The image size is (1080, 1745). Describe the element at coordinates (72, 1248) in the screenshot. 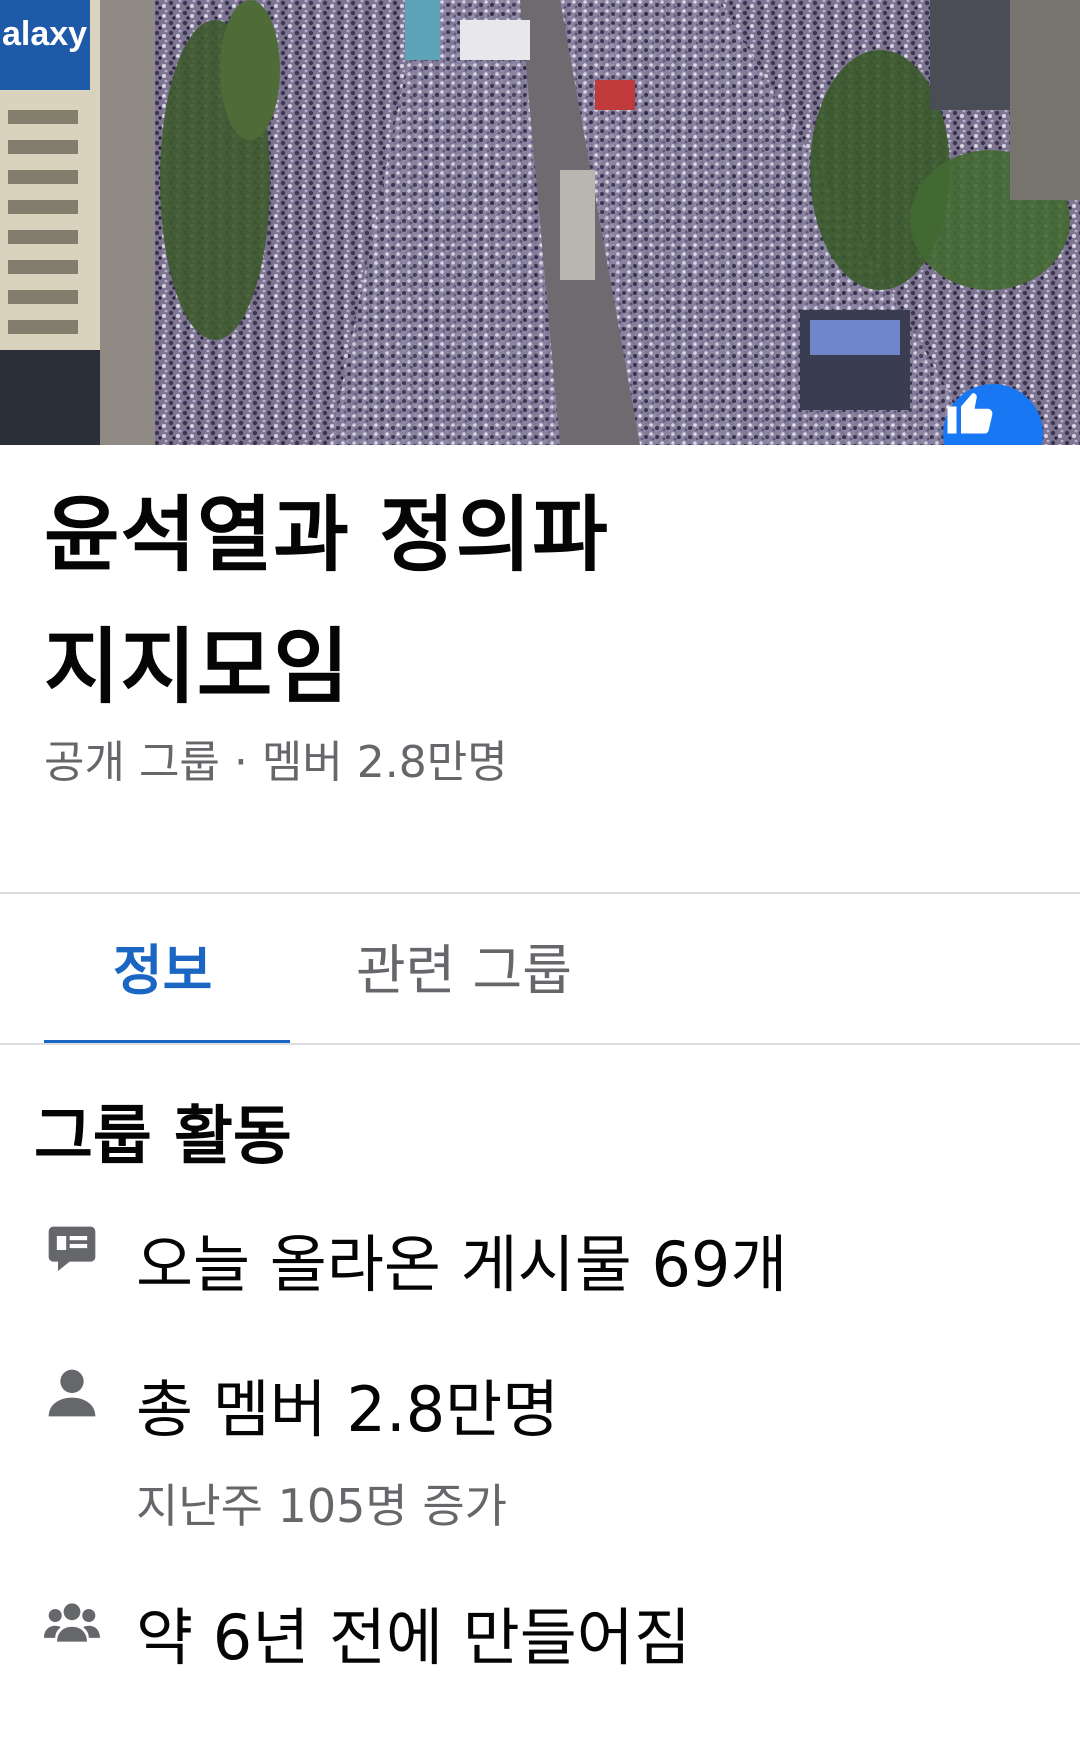

I see `post-bubble-icon` at that location.